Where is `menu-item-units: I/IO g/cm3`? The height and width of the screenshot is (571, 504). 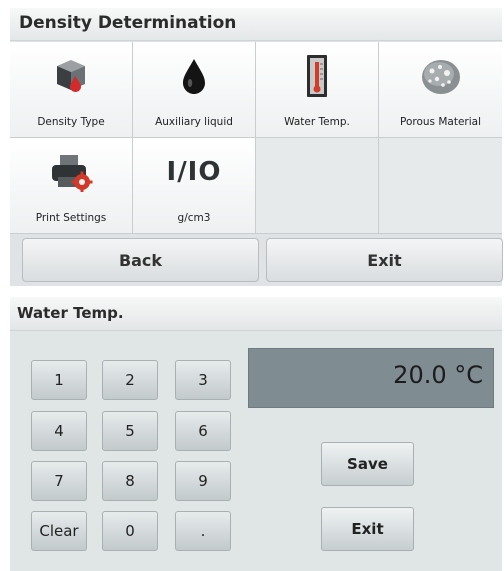
menu-item-units: I/IO g/cm3 is located at coordinates (194, 186).